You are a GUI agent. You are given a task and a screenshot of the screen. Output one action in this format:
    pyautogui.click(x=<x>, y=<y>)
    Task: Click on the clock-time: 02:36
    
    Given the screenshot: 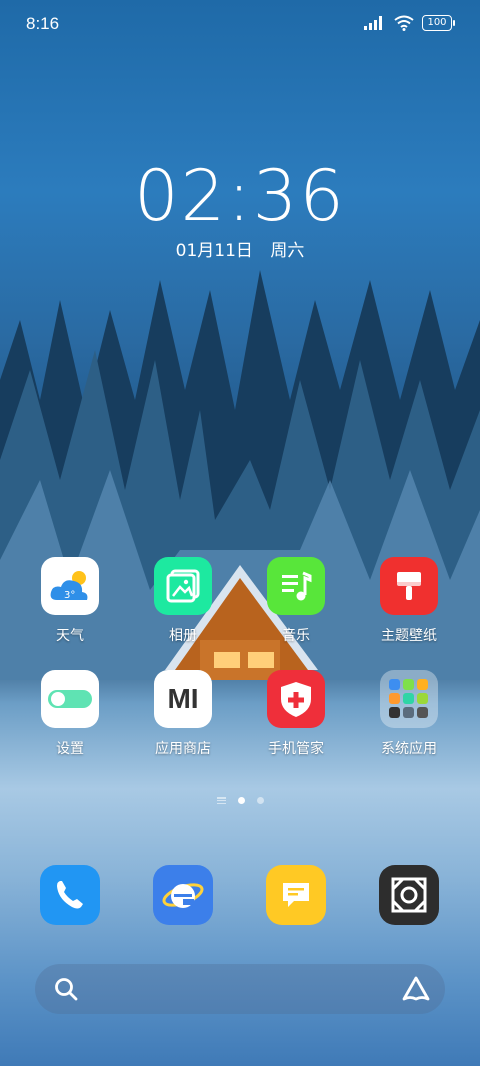 What is the action you would take?
    pyautogui.click(x=240, y=196)
    